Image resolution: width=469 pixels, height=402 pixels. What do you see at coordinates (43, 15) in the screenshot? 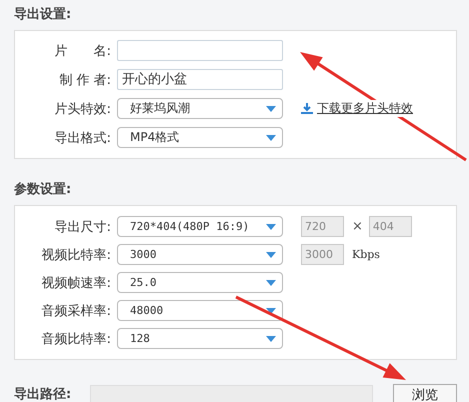
I see `section-title: 导出设置:` at bounding box center [43, 15].